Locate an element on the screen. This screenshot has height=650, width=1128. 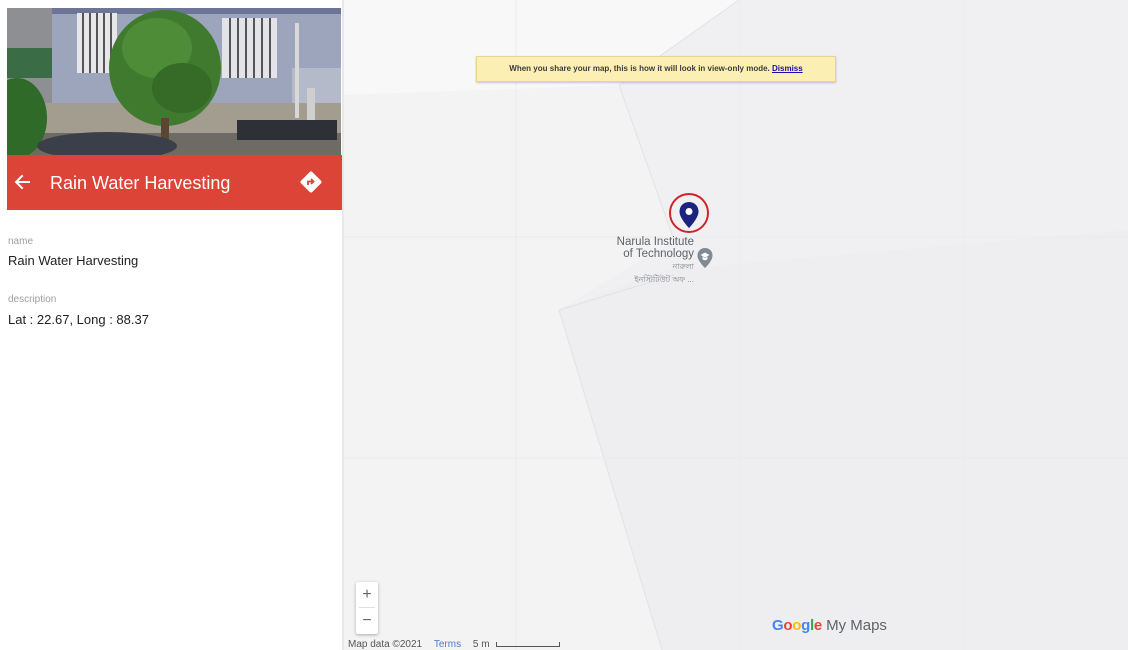
directions-button is located at coordinates (311, 182).